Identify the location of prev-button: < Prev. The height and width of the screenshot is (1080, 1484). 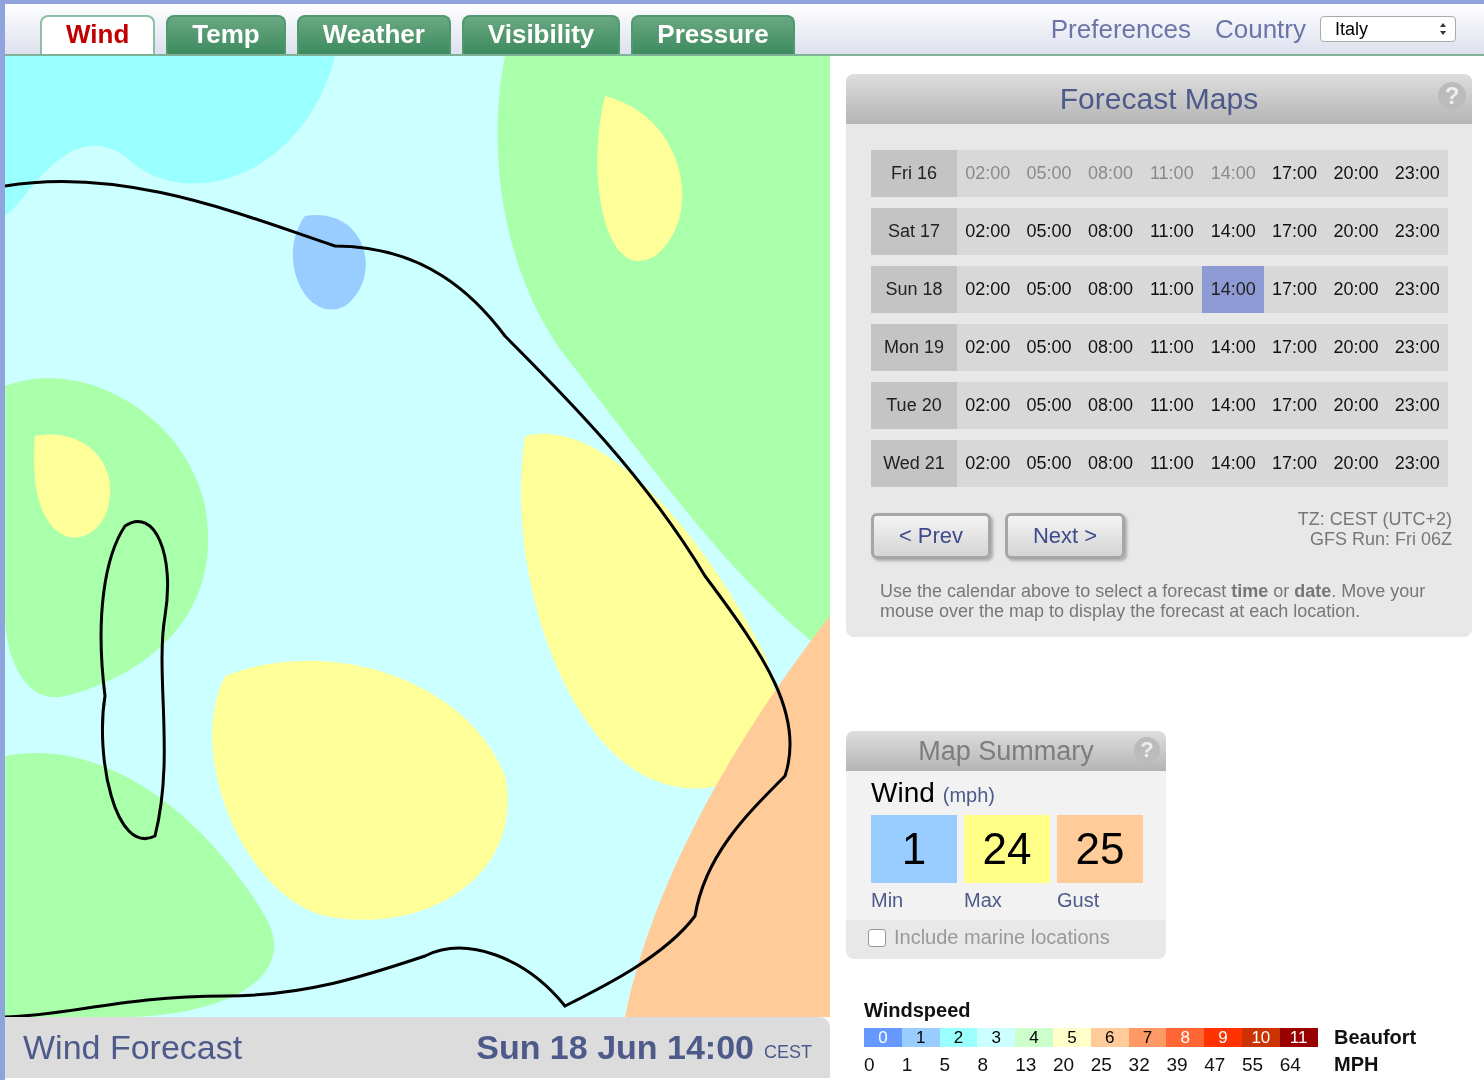
(931, 536).